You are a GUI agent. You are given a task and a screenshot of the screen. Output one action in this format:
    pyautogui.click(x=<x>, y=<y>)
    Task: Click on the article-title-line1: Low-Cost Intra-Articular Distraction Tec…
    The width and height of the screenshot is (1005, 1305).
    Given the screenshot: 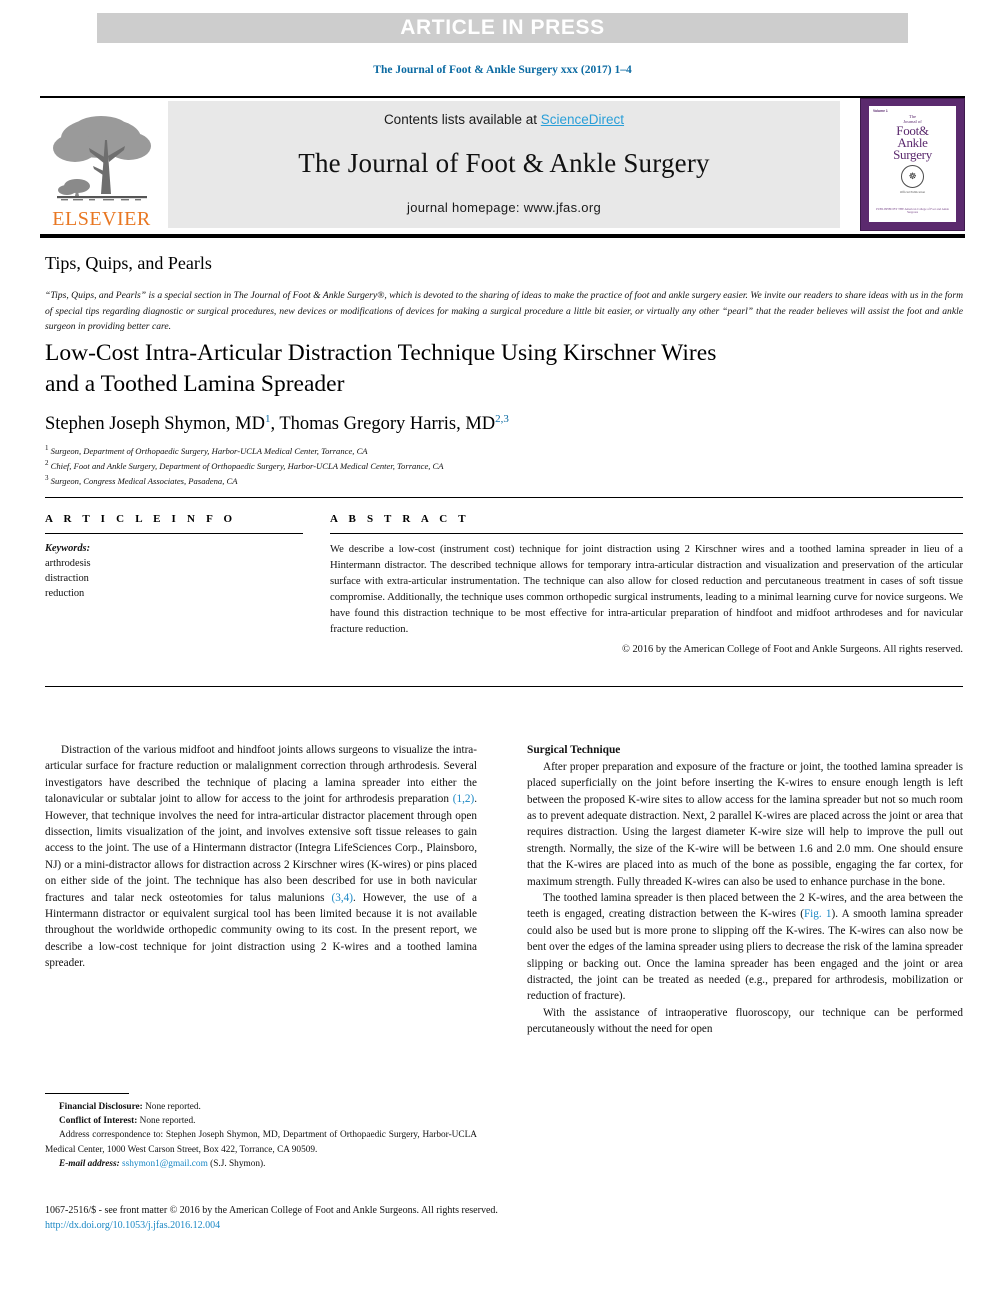 What is the action you would take?
    pyautogui.click(x=381, y=353)
    